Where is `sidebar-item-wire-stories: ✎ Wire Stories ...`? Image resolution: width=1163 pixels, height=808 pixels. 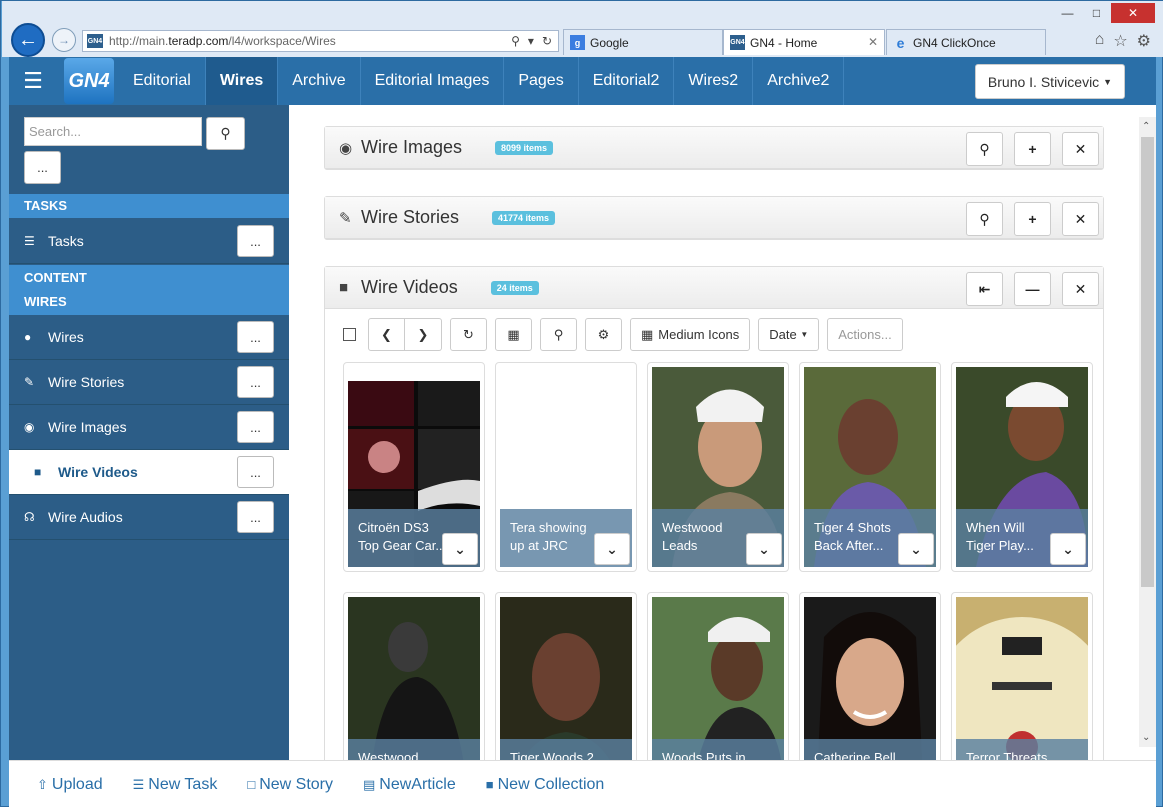 sidebar-item-wire-stories: ✎ Wire Stories ... is located at coordinates (149, 382).